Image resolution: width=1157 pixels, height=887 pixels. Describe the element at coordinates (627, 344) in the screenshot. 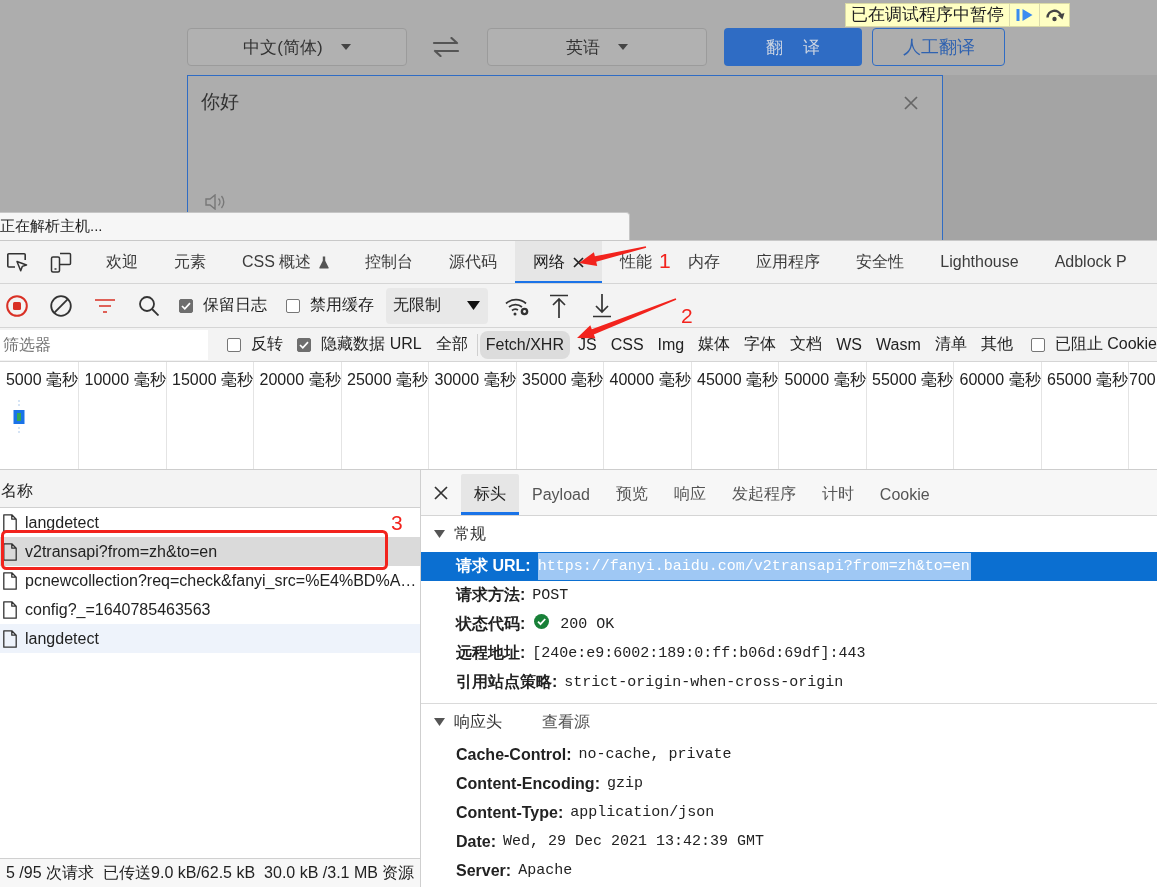

I see `resource-type-filter: CSS` at that location.